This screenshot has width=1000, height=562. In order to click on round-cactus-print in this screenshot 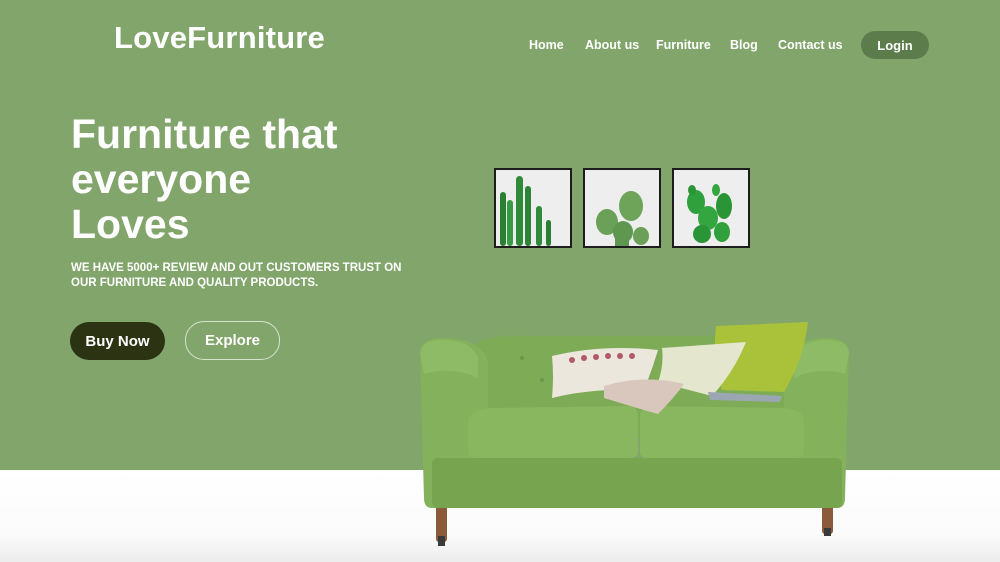, I will do `click(622, 208)`.